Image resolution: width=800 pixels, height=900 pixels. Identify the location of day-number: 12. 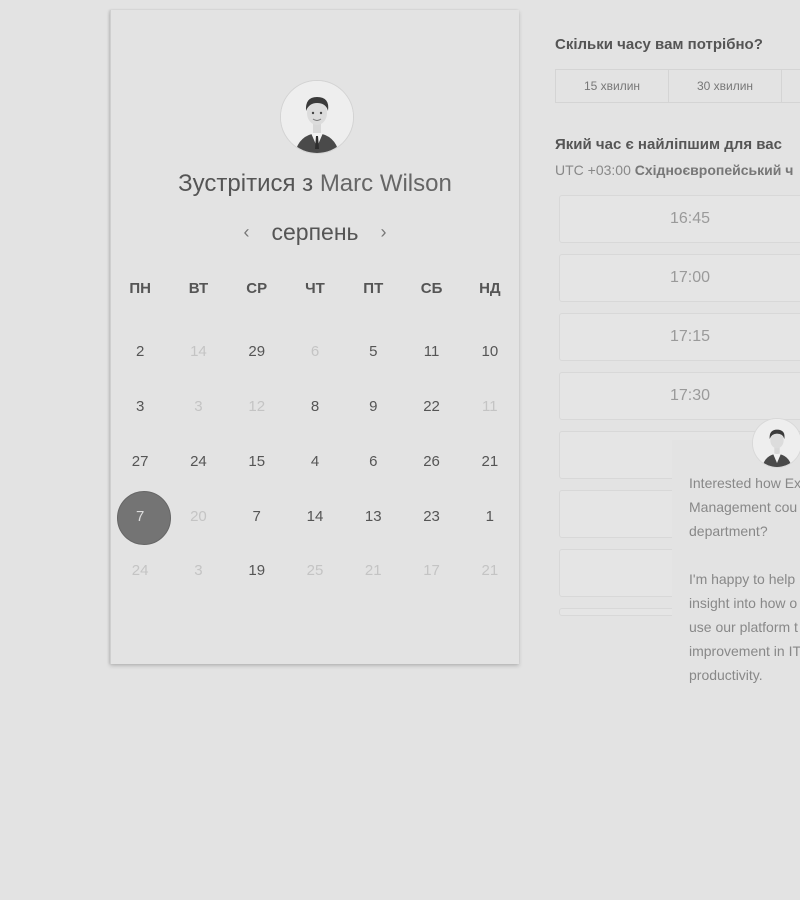
(257, 406).